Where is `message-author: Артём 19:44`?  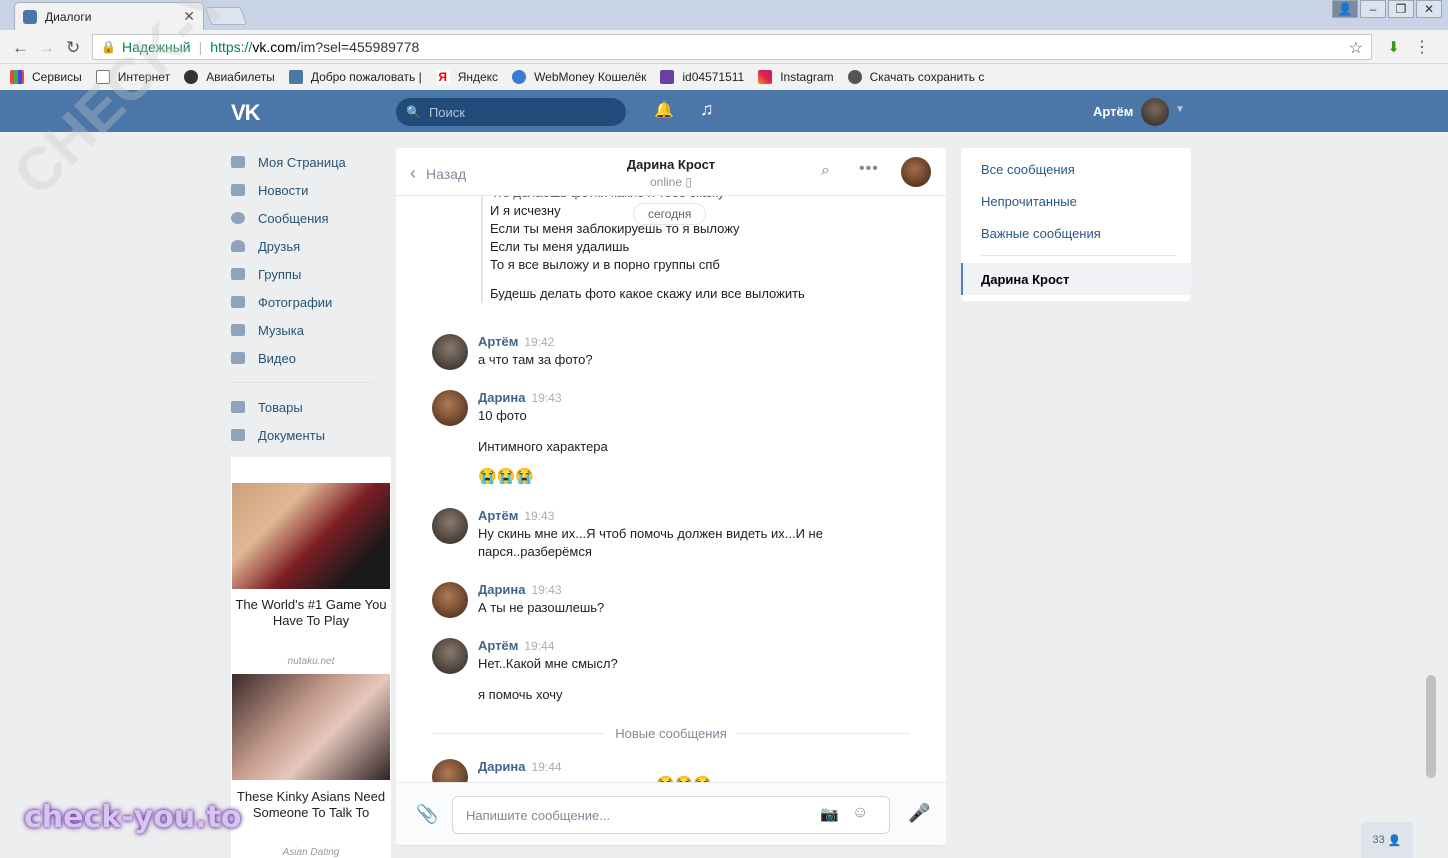
message-author: Артём 19:44 is located at coordinates (516, 645).